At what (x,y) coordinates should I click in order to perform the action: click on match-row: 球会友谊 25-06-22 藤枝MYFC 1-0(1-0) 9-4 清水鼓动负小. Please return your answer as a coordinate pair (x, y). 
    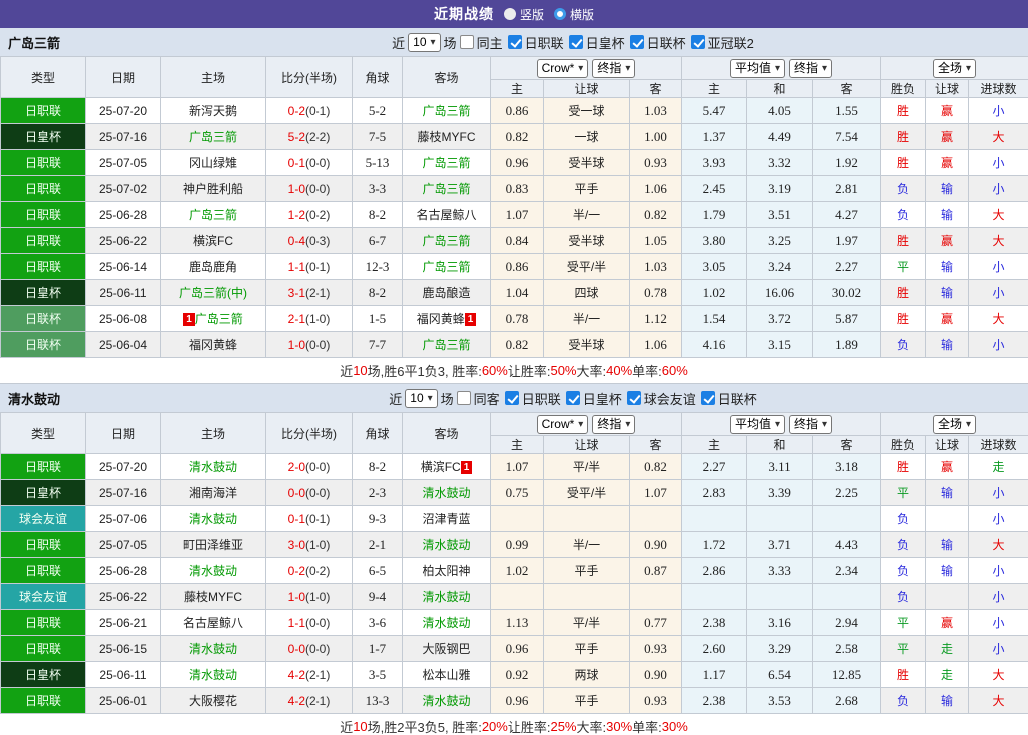
    Looking at the image, I should click on (514, 596).